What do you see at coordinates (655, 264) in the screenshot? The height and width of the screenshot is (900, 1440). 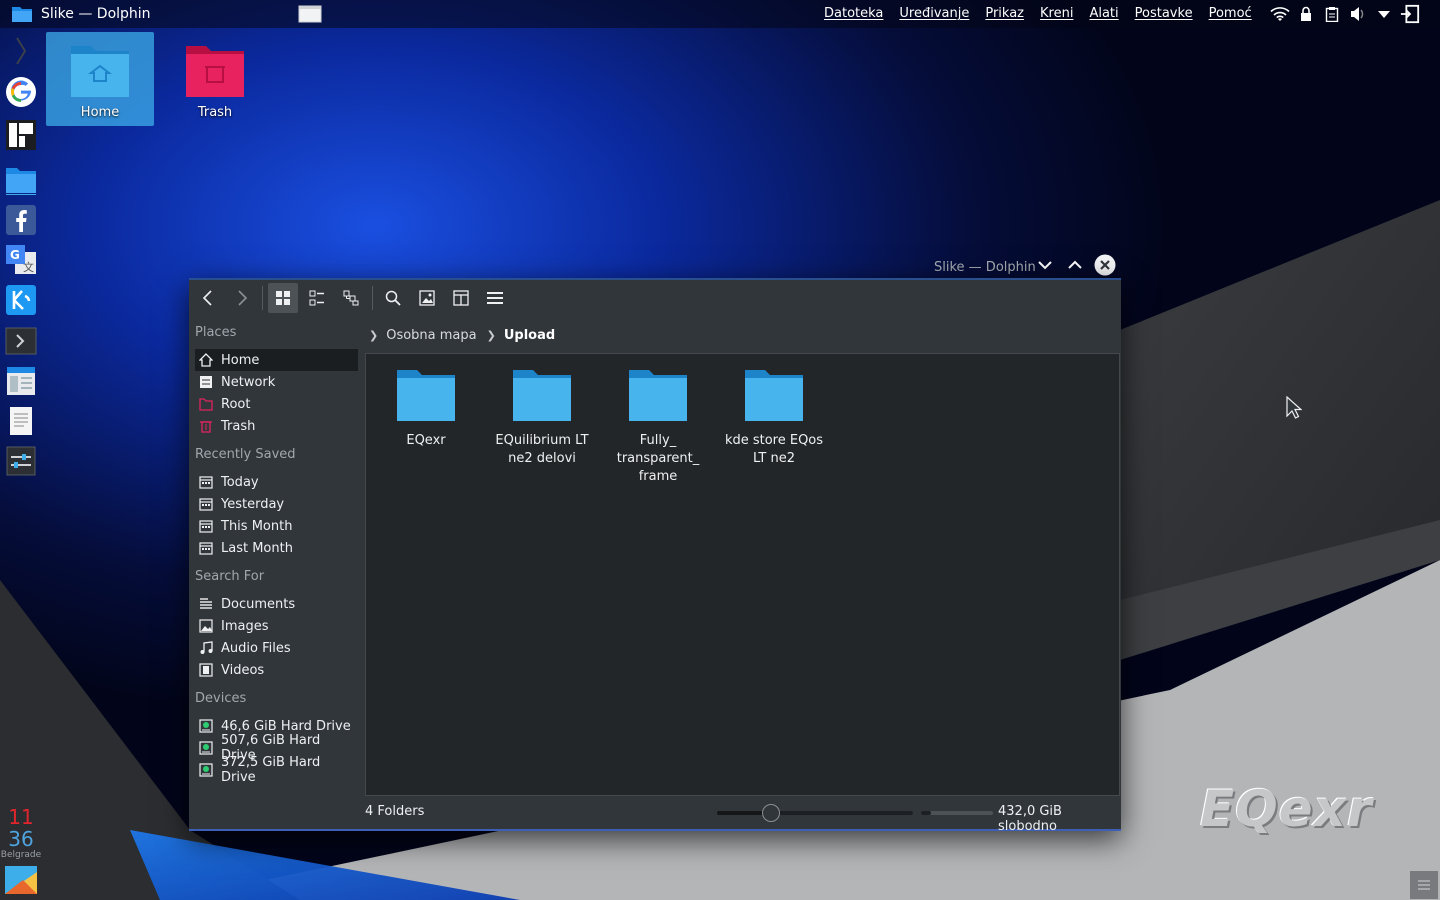 I see `window-titlebar: Slike — Dolphin` at bounding box center [655, 264].